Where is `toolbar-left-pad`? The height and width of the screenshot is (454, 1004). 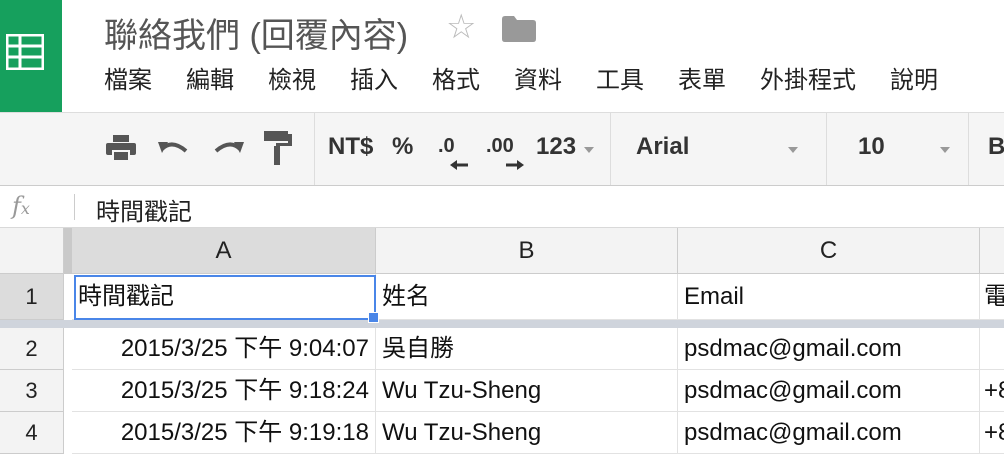 toolbar-left-pad is located at coordinates (31, 149).